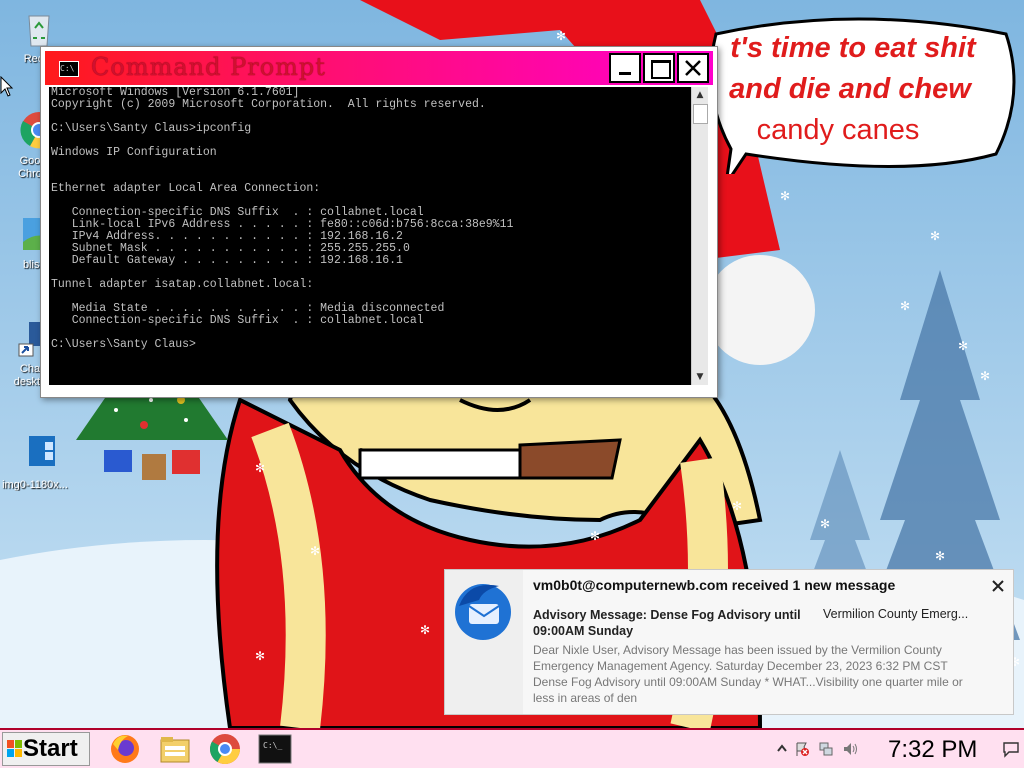 The width and height of the screenshot is (1024, 768). I want to click on speech-line-3: candy canes, so click(838, 130).